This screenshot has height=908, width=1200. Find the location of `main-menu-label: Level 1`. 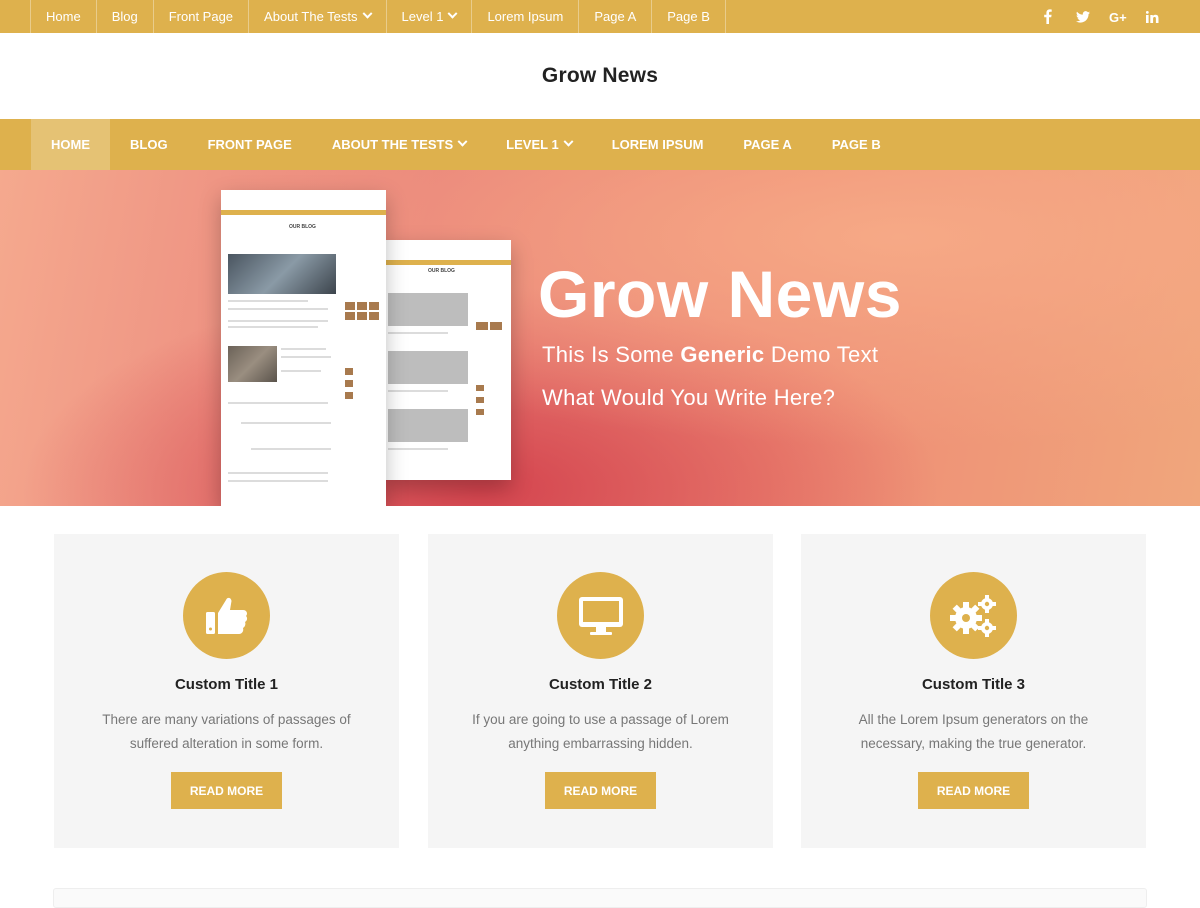

main-menu-label: Level 1 is located at coordinates (532, 144).